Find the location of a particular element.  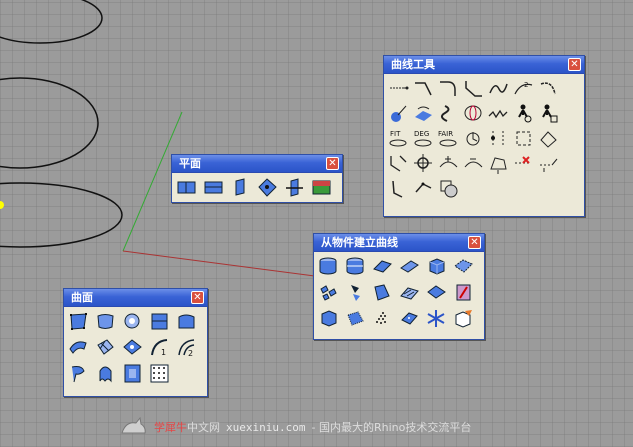

curve-fit-icon: FIT is located at coordinates (398, 138).